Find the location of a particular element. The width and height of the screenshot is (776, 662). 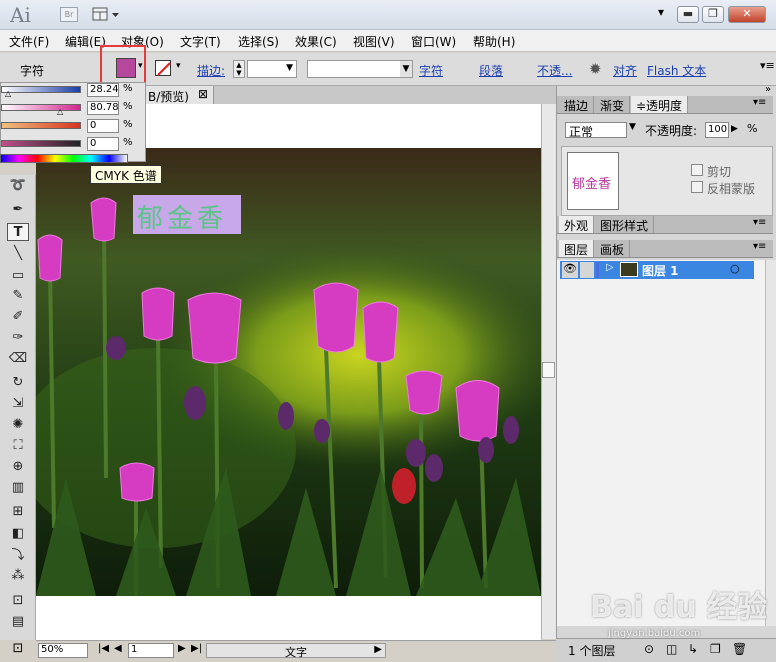

yellow-value: 0 is located at coordinates (103, 126).